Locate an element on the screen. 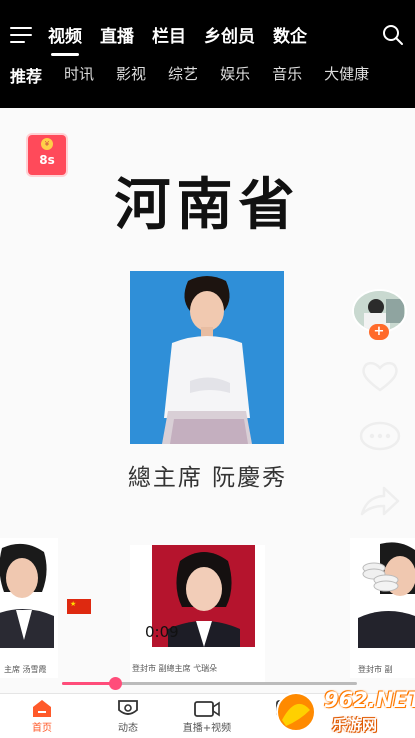 The width and height of the screenshot is (415, 738). thumbnail-left: 主席 汤雪霞 is located at coordinates (29, 608).